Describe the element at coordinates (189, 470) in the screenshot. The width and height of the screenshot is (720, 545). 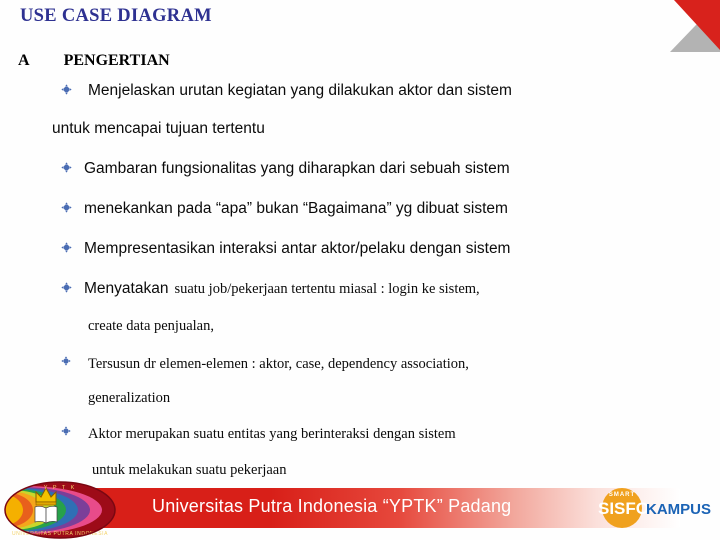
I see `list-item-continuation: untuk melakukan suatu pekerjaan` at that location.